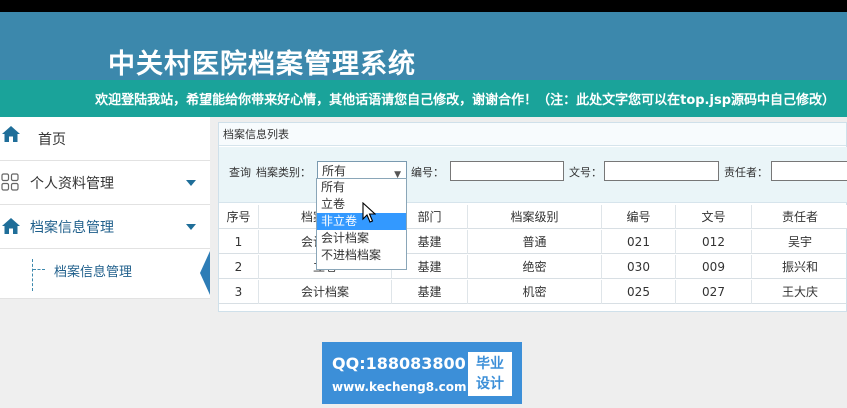  What do you see at coordinates (585, 172) in the screenshot?
I see `doc-number-label: 文号：` at bounding box center [585, 172].